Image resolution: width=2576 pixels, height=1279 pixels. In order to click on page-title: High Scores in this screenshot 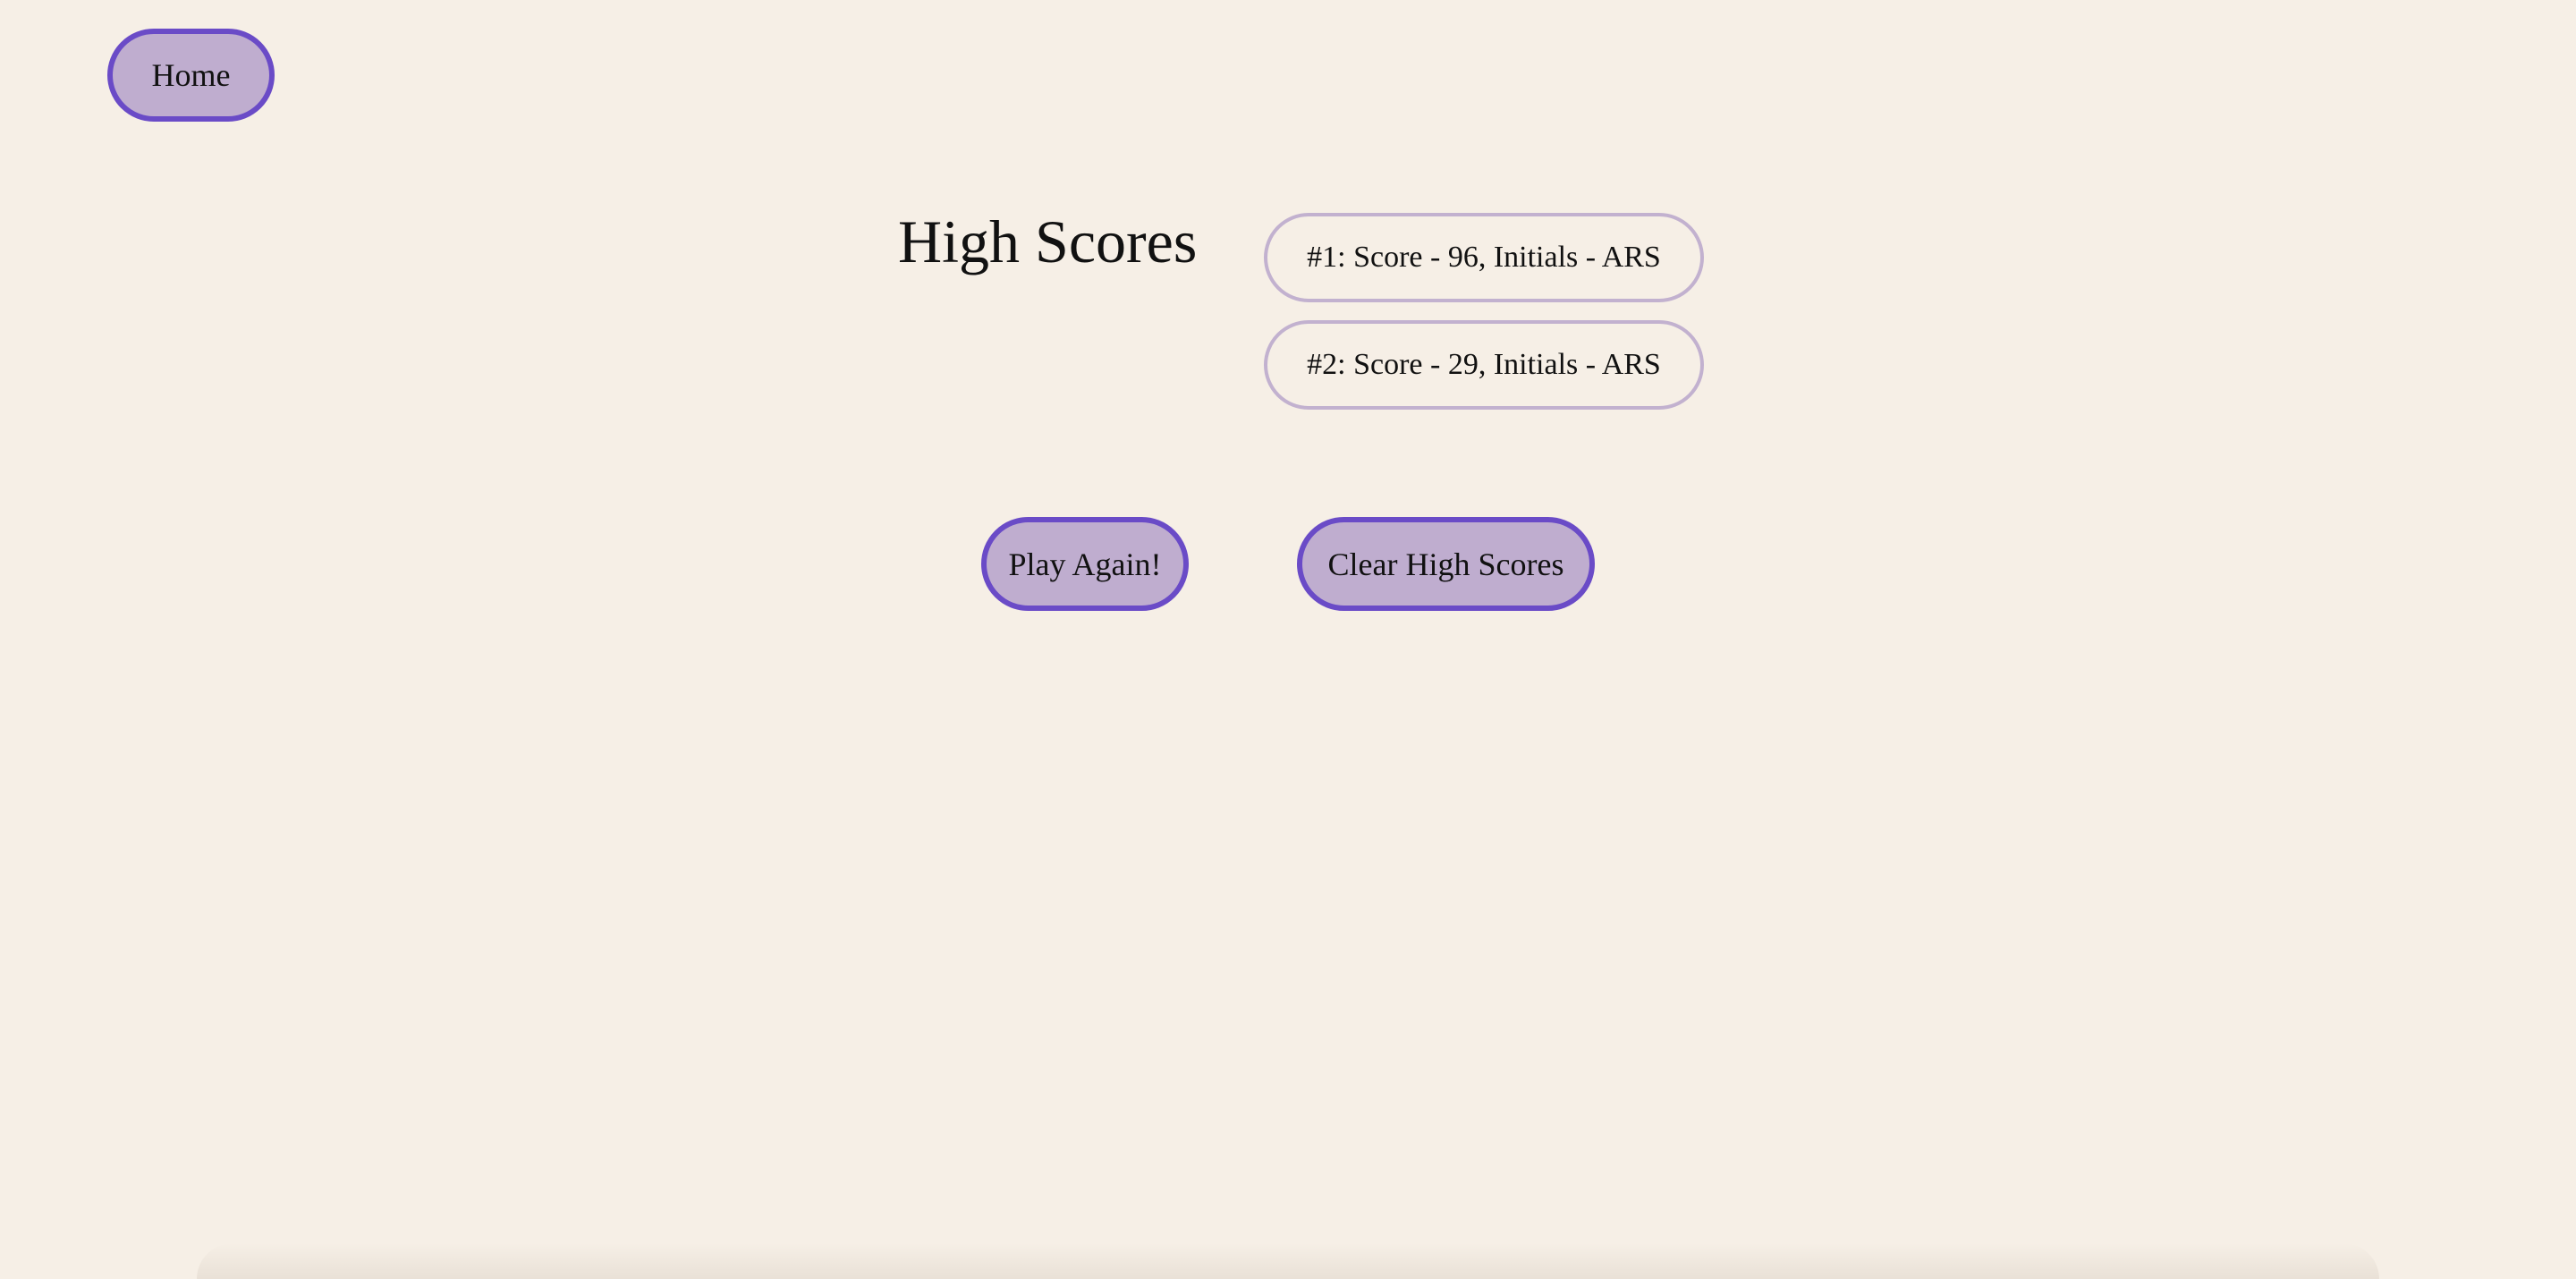, I will do `click(1048, 242)`.